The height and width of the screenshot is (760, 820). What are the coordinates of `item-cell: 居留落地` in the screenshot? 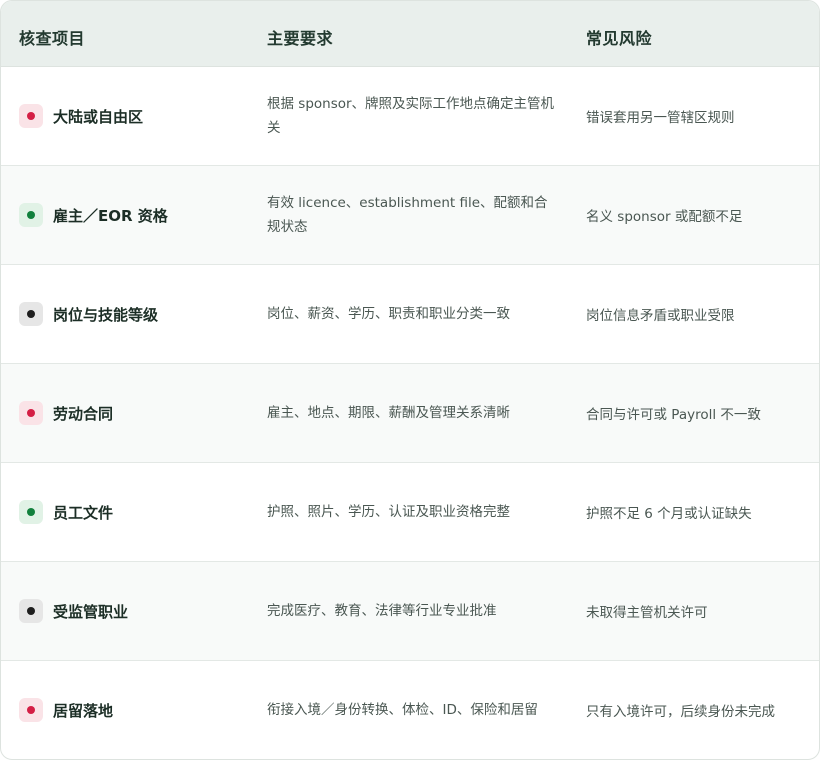 It's located at (66, 710).